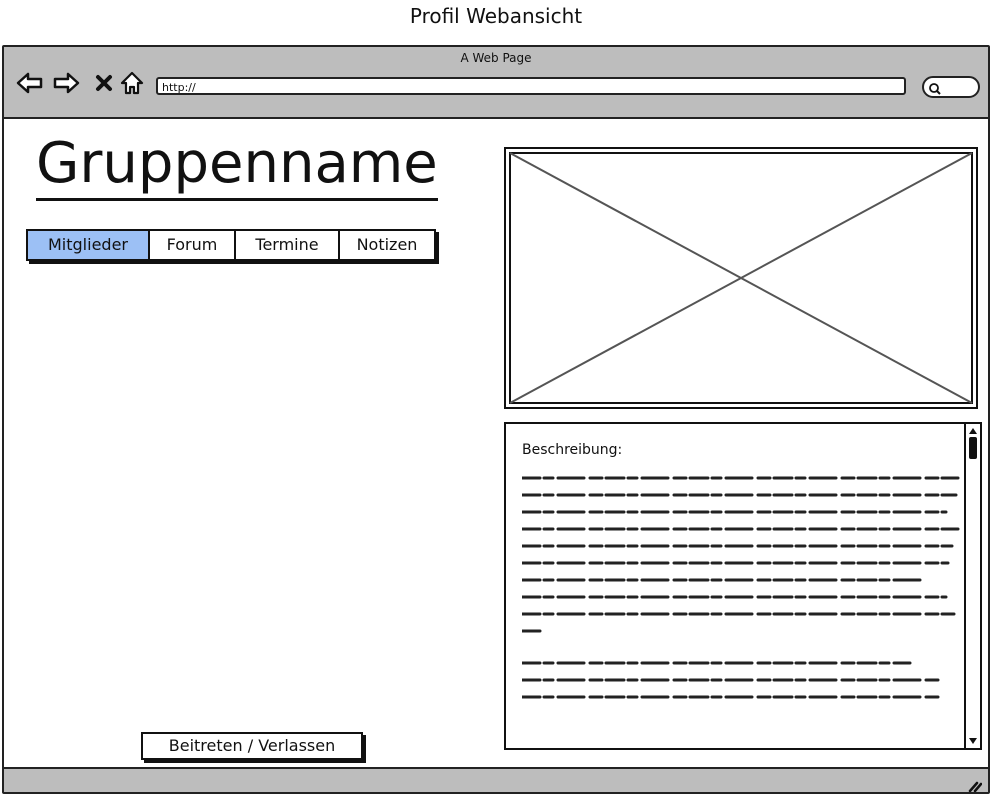 The image size is (992, 795). Describe the element at coordinates (288, 245) in the screenshot. I see `tab-termine: Termine` at that location.